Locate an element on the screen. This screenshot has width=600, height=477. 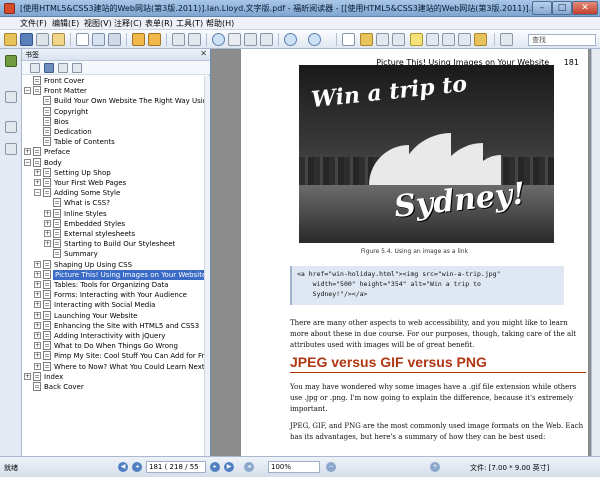
search-icon is located at coordinates (506, 39).